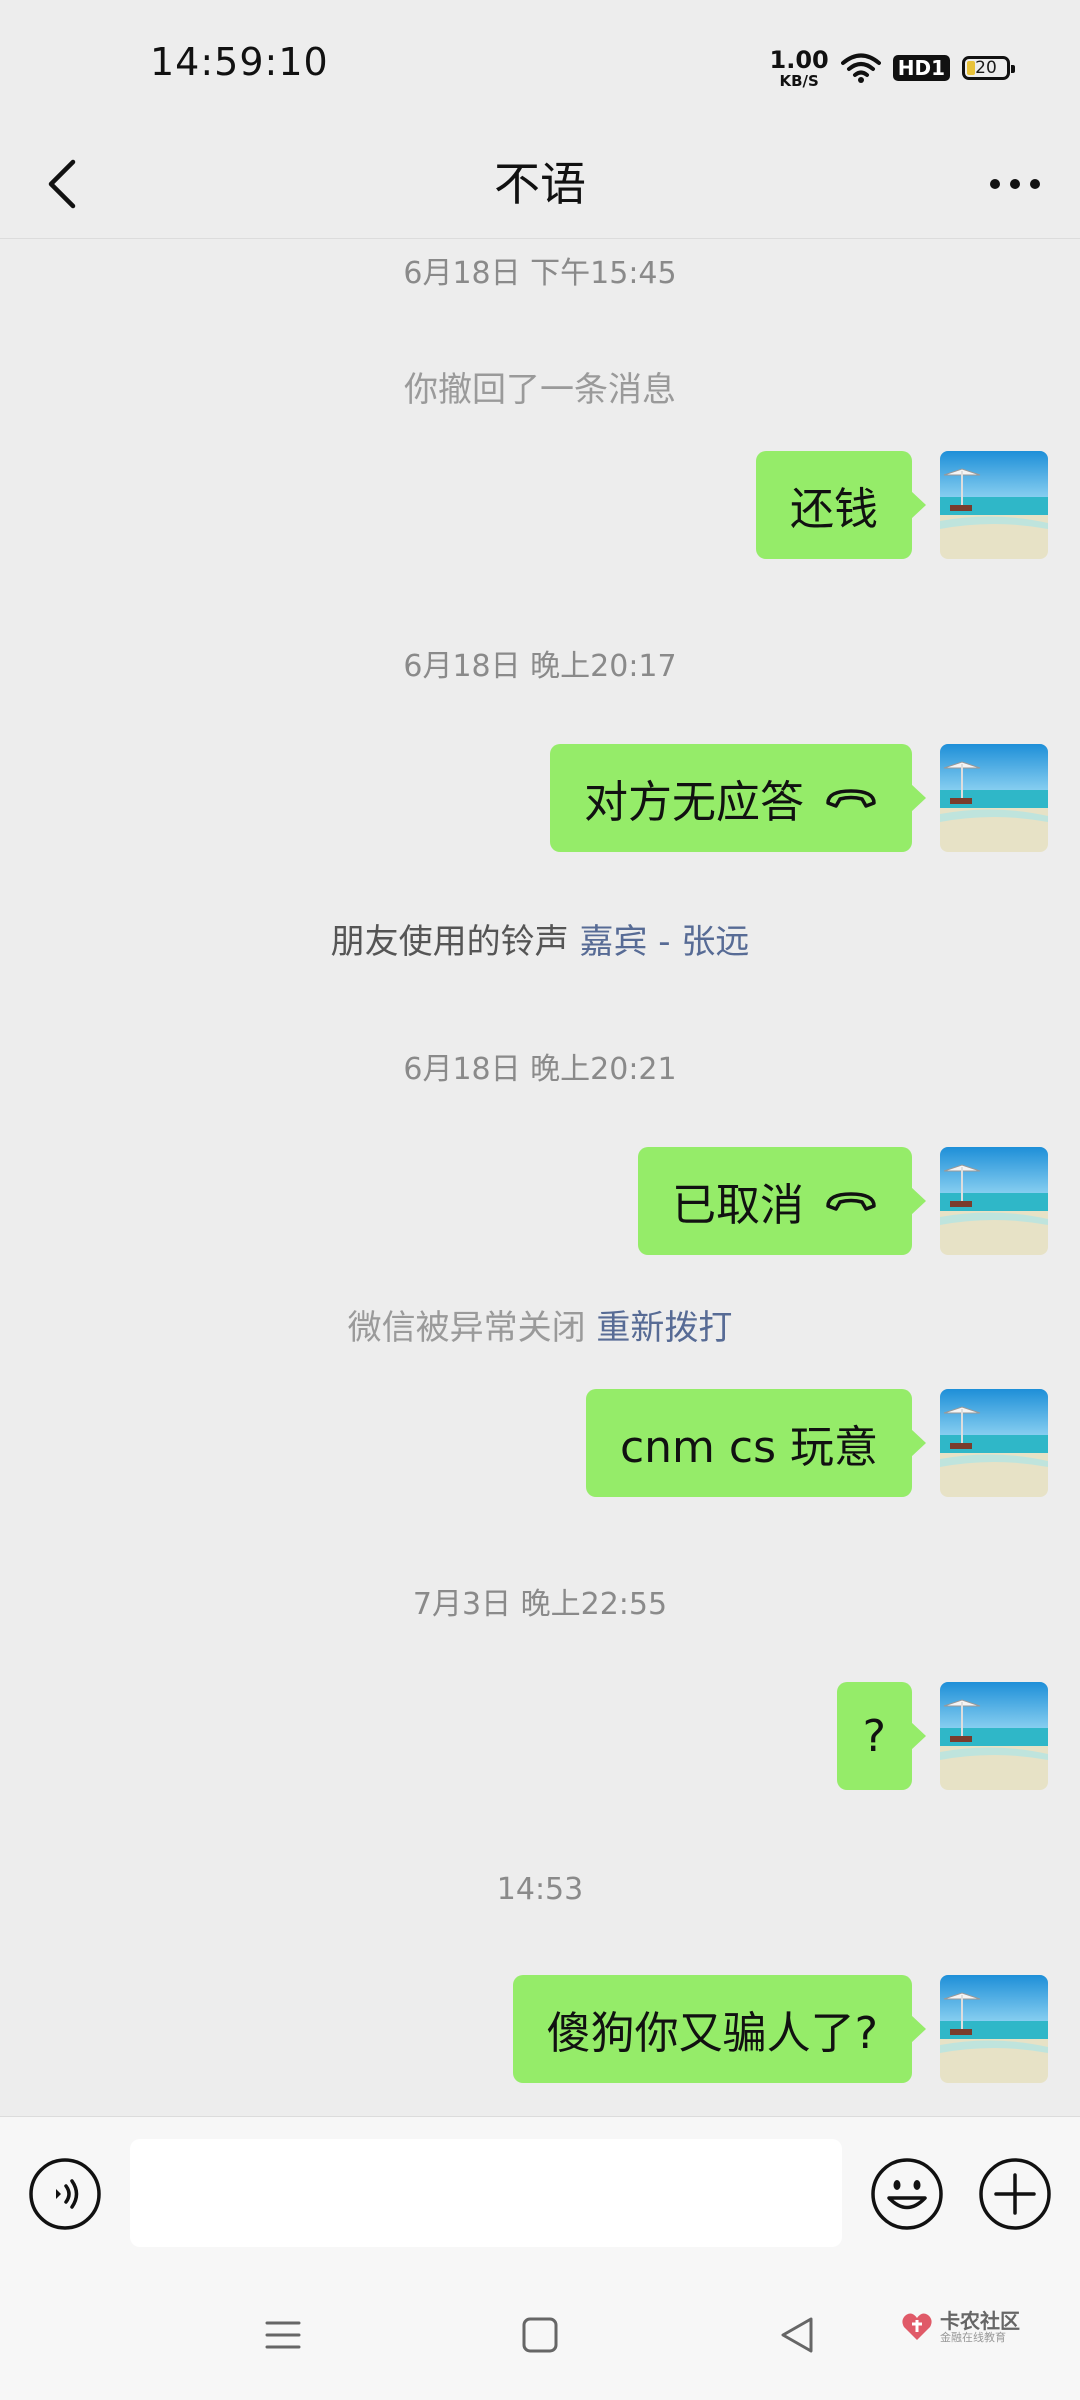  What do you see at coordinates (860, 68) in the screenshot?
I see `wifi-icon` at bounding box center [860, 68].